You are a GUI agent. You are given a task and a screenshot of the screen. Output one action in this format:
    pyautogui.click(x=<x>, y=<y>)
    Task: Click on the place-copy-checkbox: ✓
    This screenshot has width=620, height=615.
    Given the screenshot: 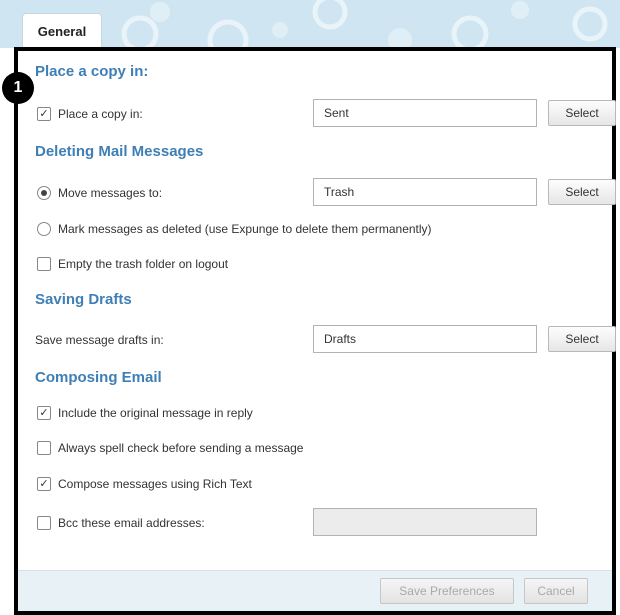 What is the action you would take?
    pyautogui.click(x=44, y=114)
    